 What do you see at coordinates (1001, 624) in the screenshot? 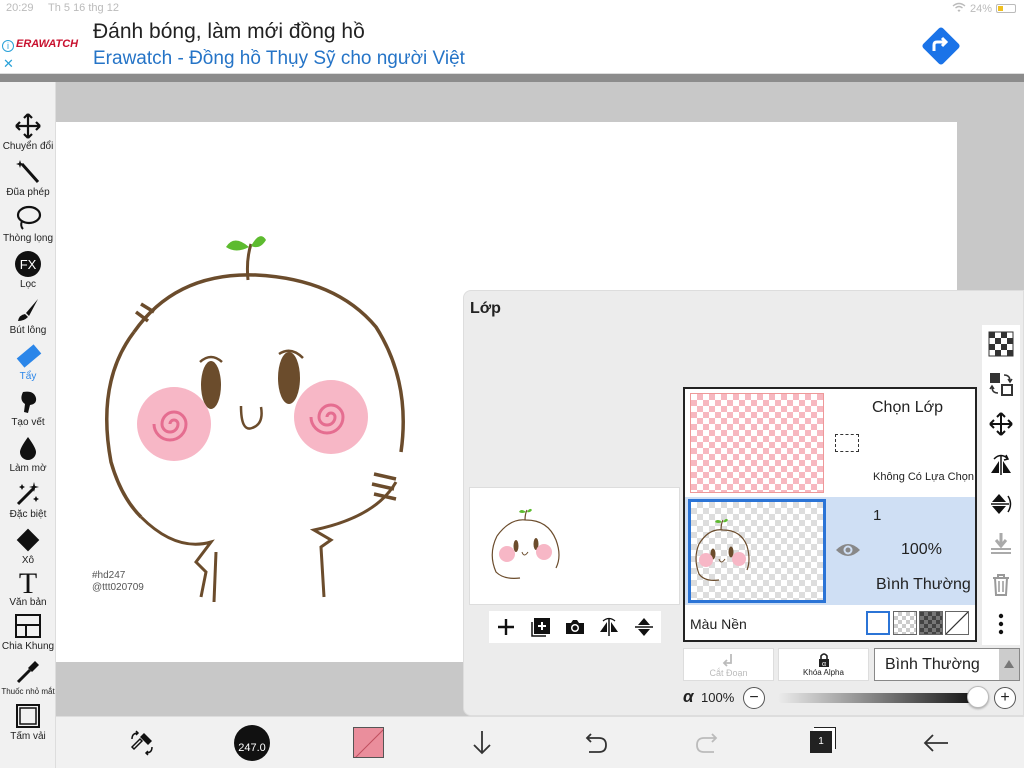
I see `more-options-icon` at bounding box center [1001, 624].